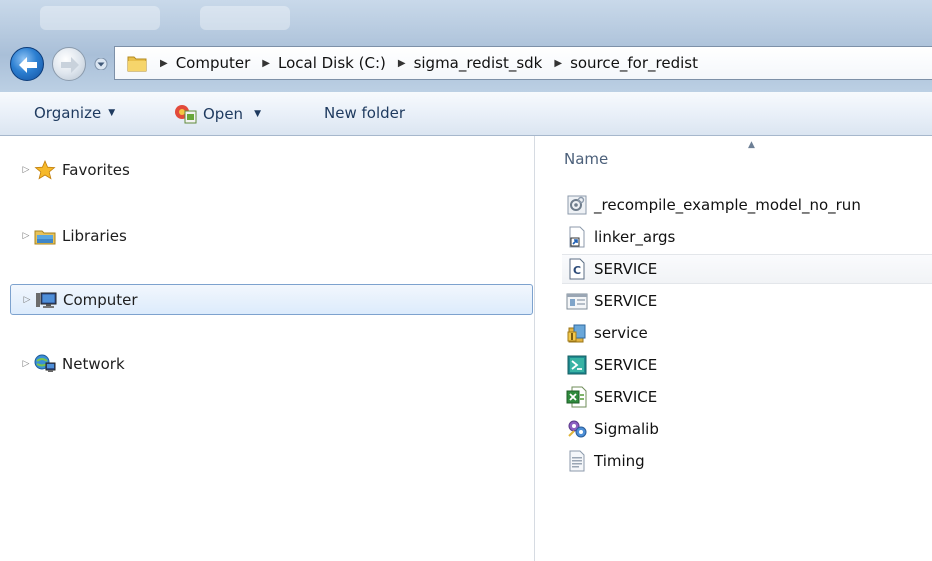 Image resolution: width=932 pixels, height=561 pixels. I want to click on new-folder-label: New folder, so click(365, 113).